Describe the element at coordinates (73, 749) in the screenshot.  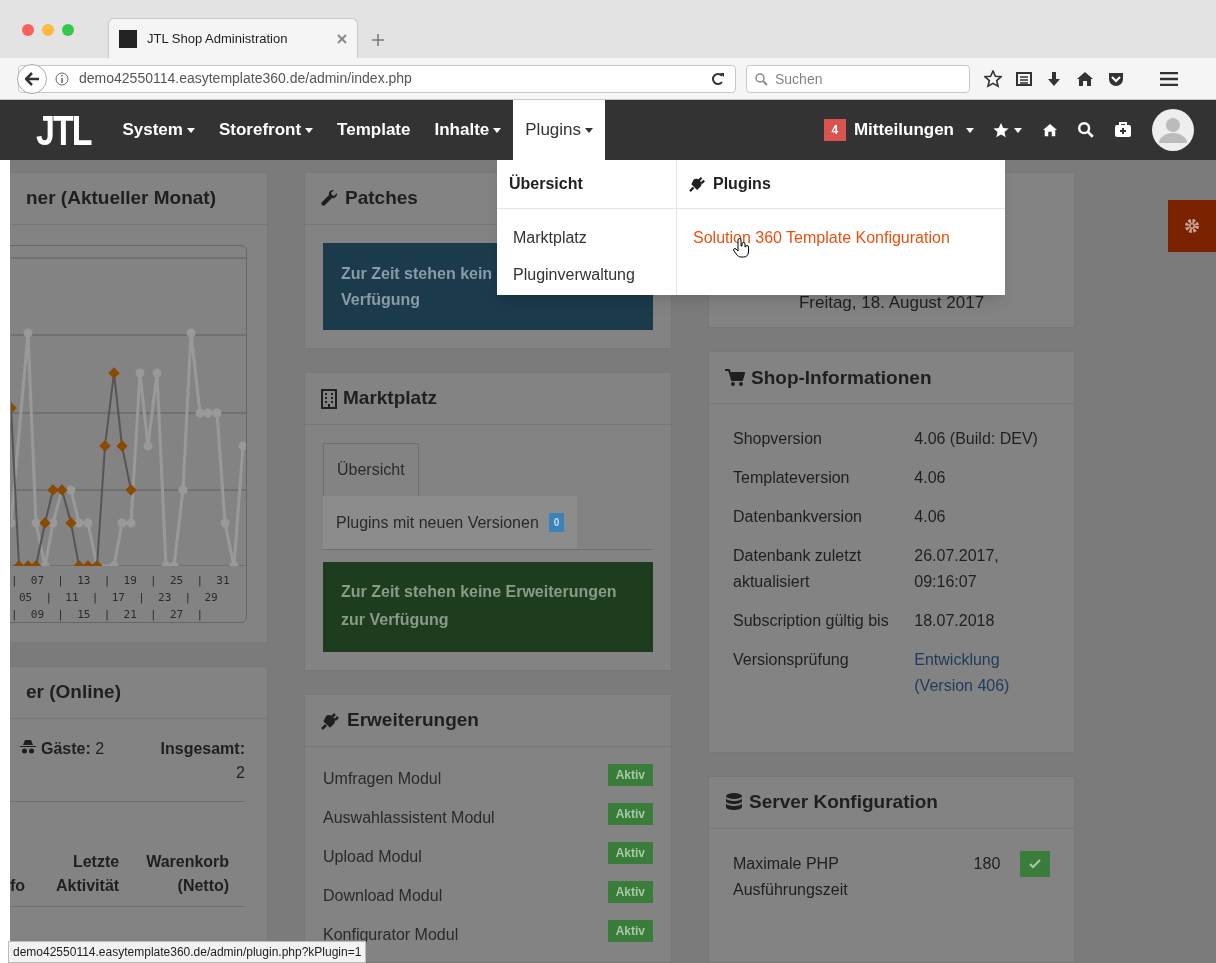
I see `guests-count: Gäste: 2` at that location.